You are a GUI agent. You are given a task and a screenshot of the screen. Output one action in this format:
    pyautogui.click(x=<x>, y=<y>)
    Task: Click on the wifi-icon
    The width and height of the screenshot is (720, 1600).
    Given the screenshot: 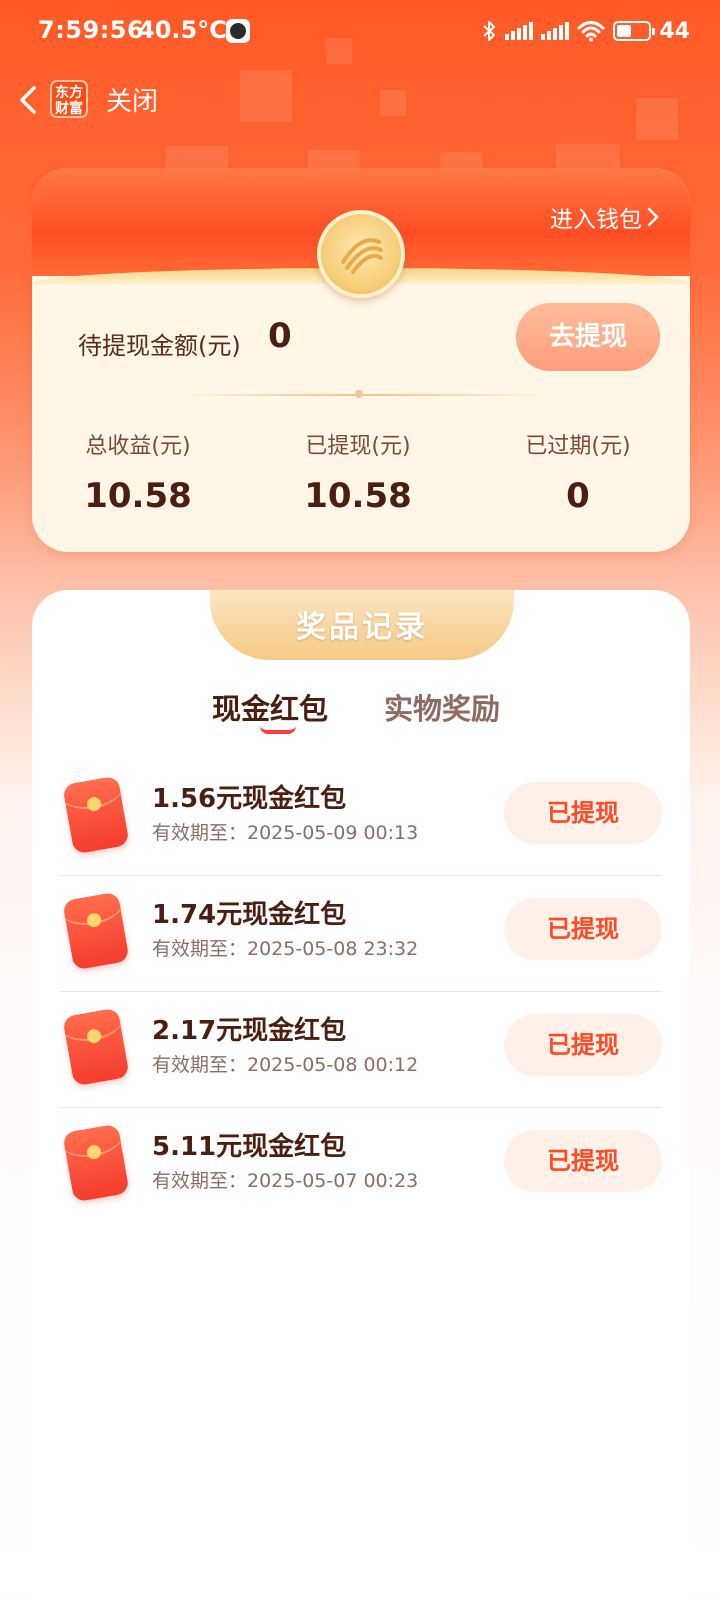 What is the action you would take?
    pyautogui.click(x=591, y=31)
    